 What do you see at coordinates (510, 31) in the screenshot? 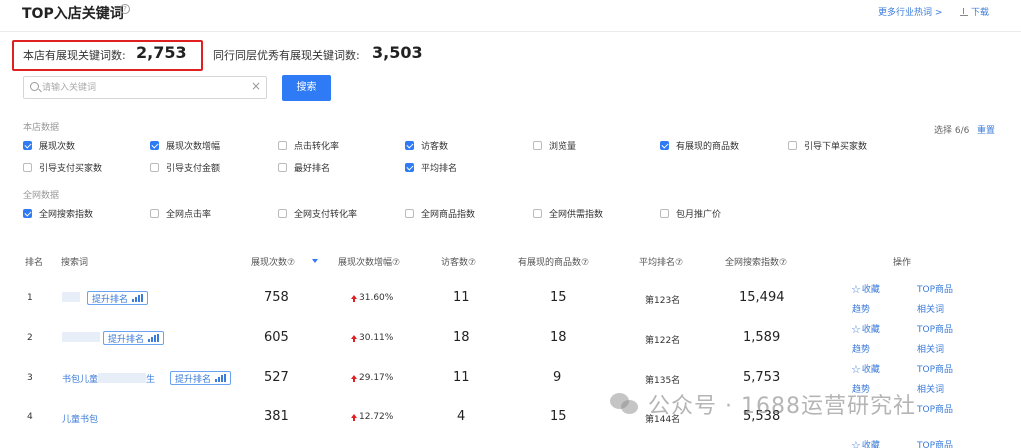
I see `header-divider` at bounding box center [510, 31].